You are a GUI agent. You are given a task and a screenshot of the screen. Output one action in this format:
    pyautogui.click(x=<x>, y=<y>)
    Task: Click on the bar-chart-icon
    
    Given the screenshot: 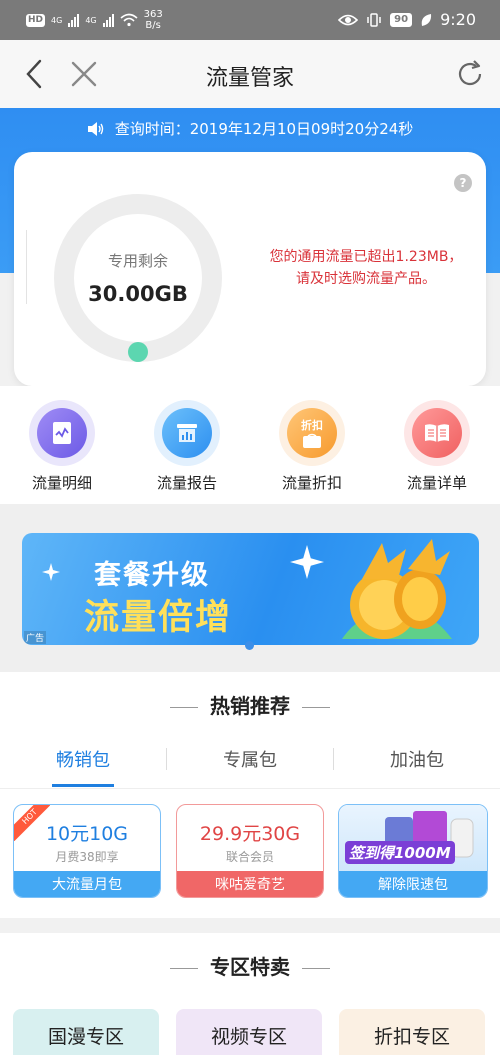 What is the action you would take?
    pyautogui.click(x=187, y=433)
    